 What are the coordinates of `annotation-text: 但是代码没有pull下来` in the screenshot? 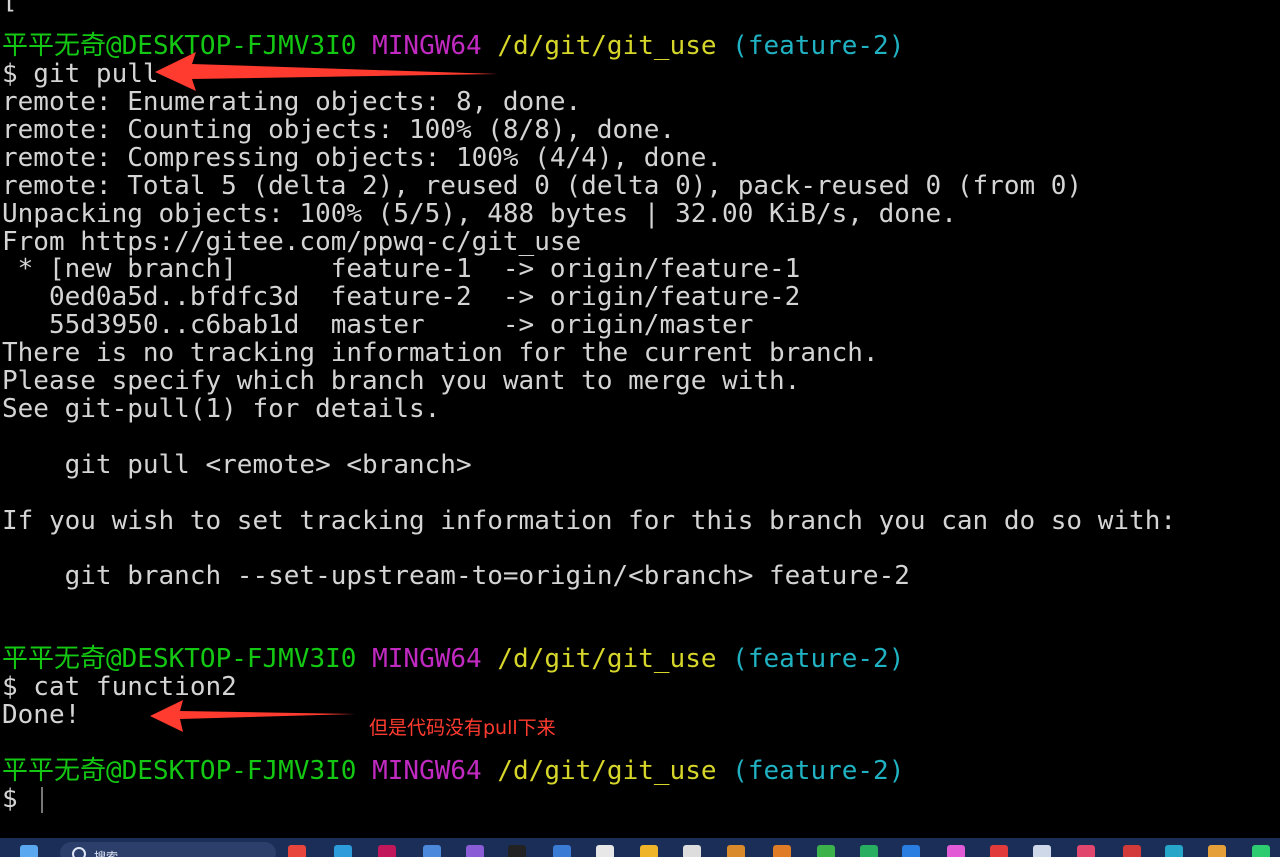 It's located at (462, 728).